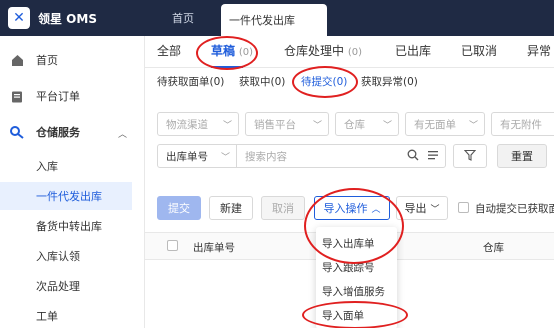 The height and width of the screenshot is (328, 554). Describe the element at coordinates (255, 82) in the screenshot. I see `subtab-label: 获取中` at that location.